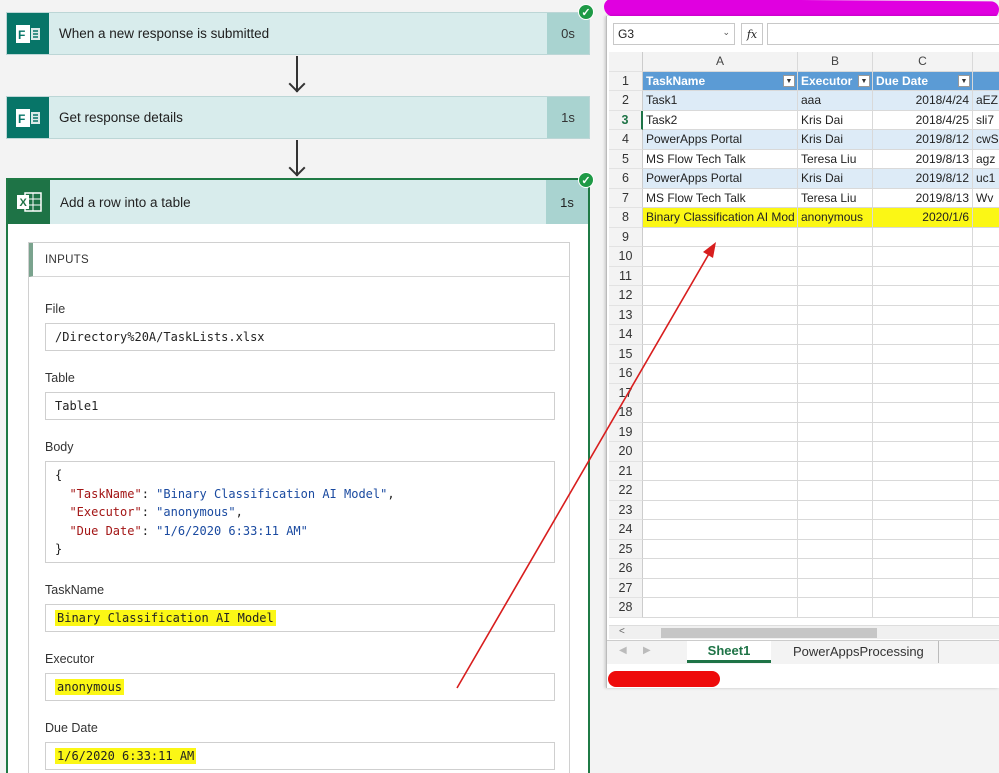 The width and height of the screenshot is (999, 773). I want to click on next-sheet-icon: ▶, so click(647, 650).